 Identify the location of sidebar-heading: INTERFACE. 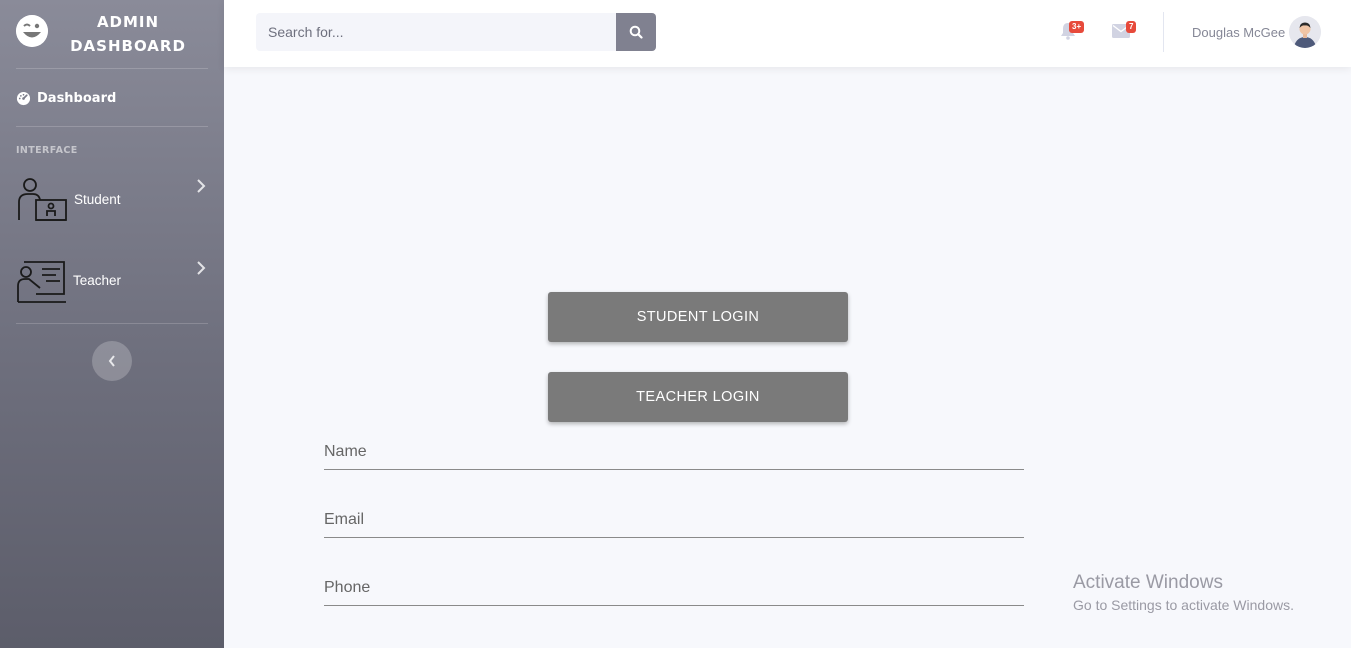
(47, 150).